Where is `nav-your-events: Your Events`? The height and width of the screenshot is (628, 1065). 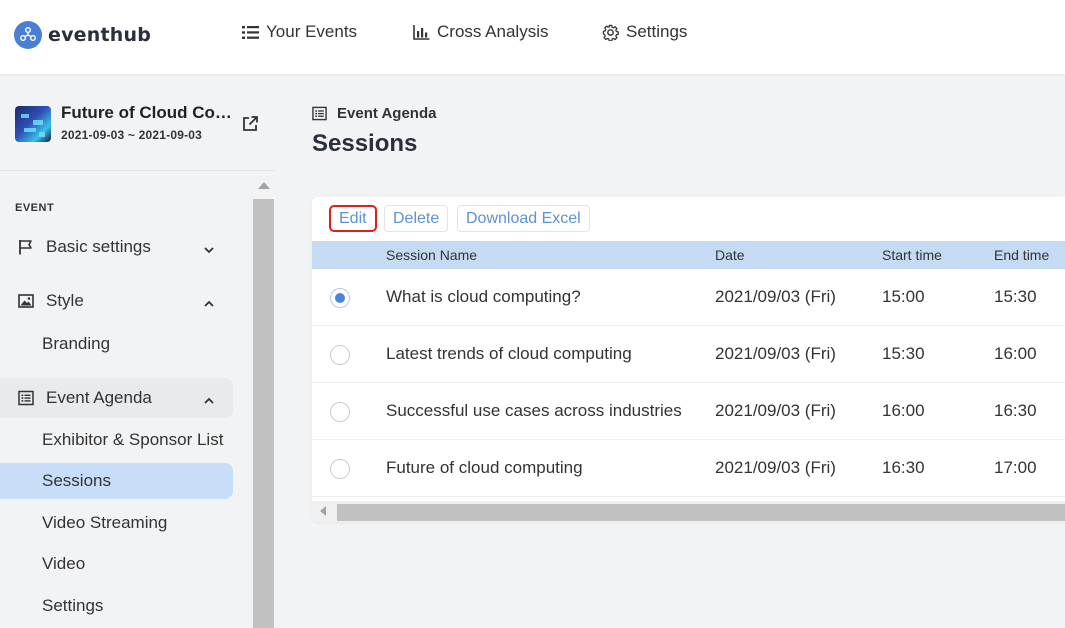 nav-your-events: Your Events is located at coordinates (299, 32).